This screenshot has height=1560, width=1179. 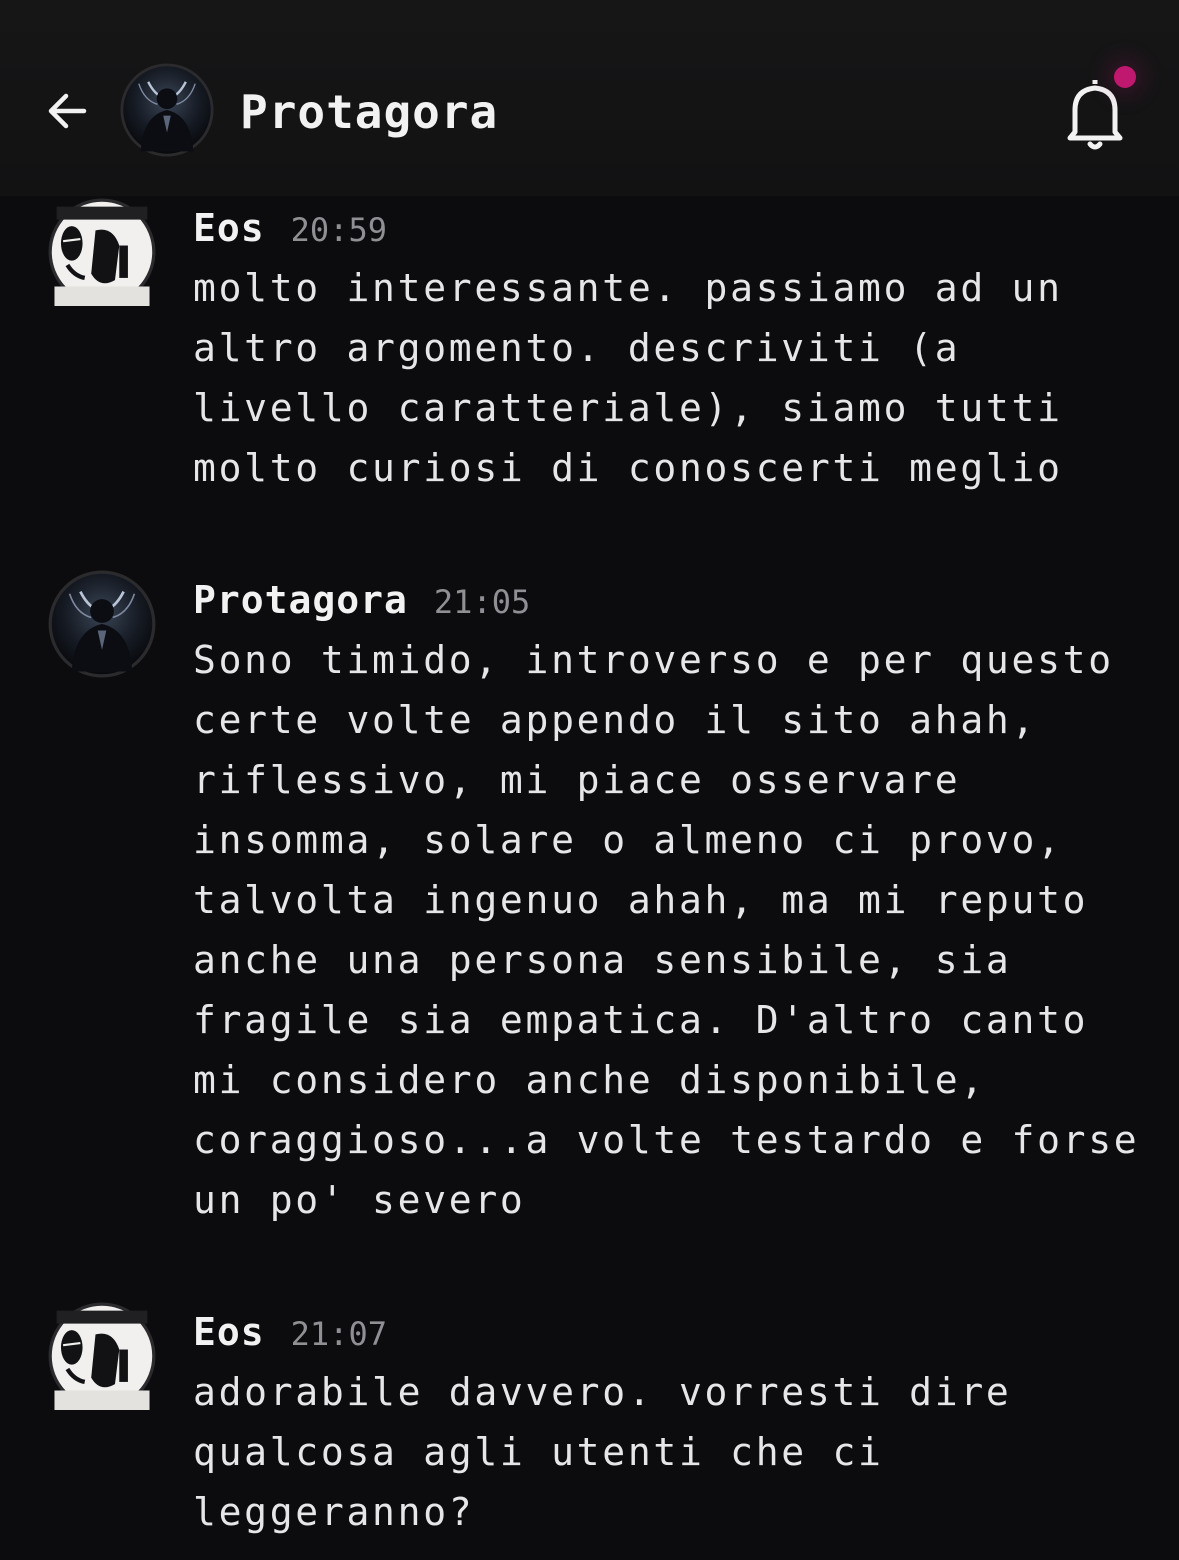 What do you see at coordinates (589, 98) in the screenshot?
I see `chat-header: Protagora` at bounding box center [589, 98].